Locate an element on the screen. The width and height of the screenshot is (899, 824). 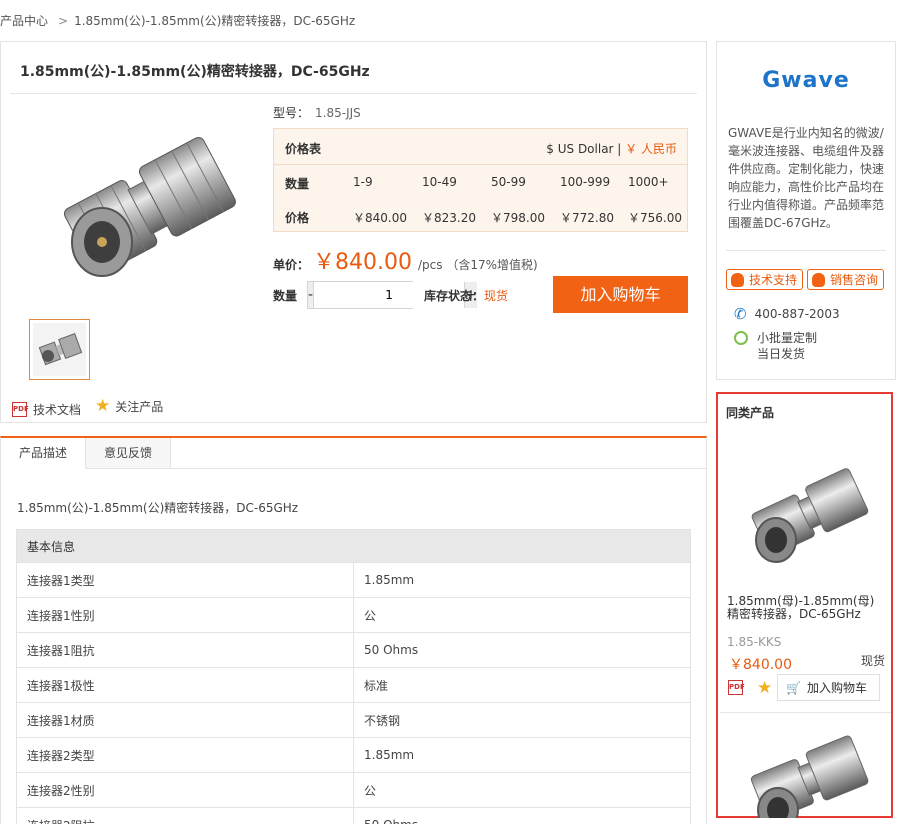
tech-support-button: 技术支持 is located at coordinates (764, 279).